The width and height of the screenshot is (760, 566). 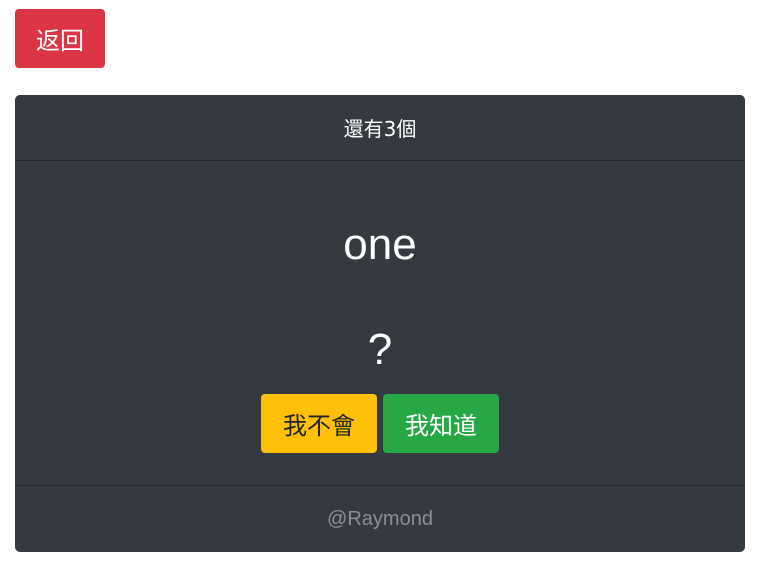 What do you see at coordinates (380, 128) in the screenshot?
I see `remaining-count: 還有3個` at bounding box center [380, 128].